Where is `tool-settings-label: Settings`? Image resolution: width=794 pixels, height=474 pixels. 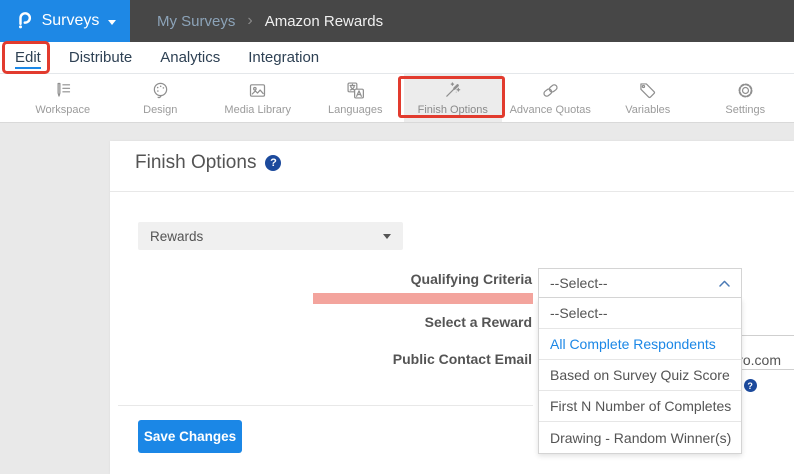
tool-settings-label: Settings is located at coordinates (745, 110).